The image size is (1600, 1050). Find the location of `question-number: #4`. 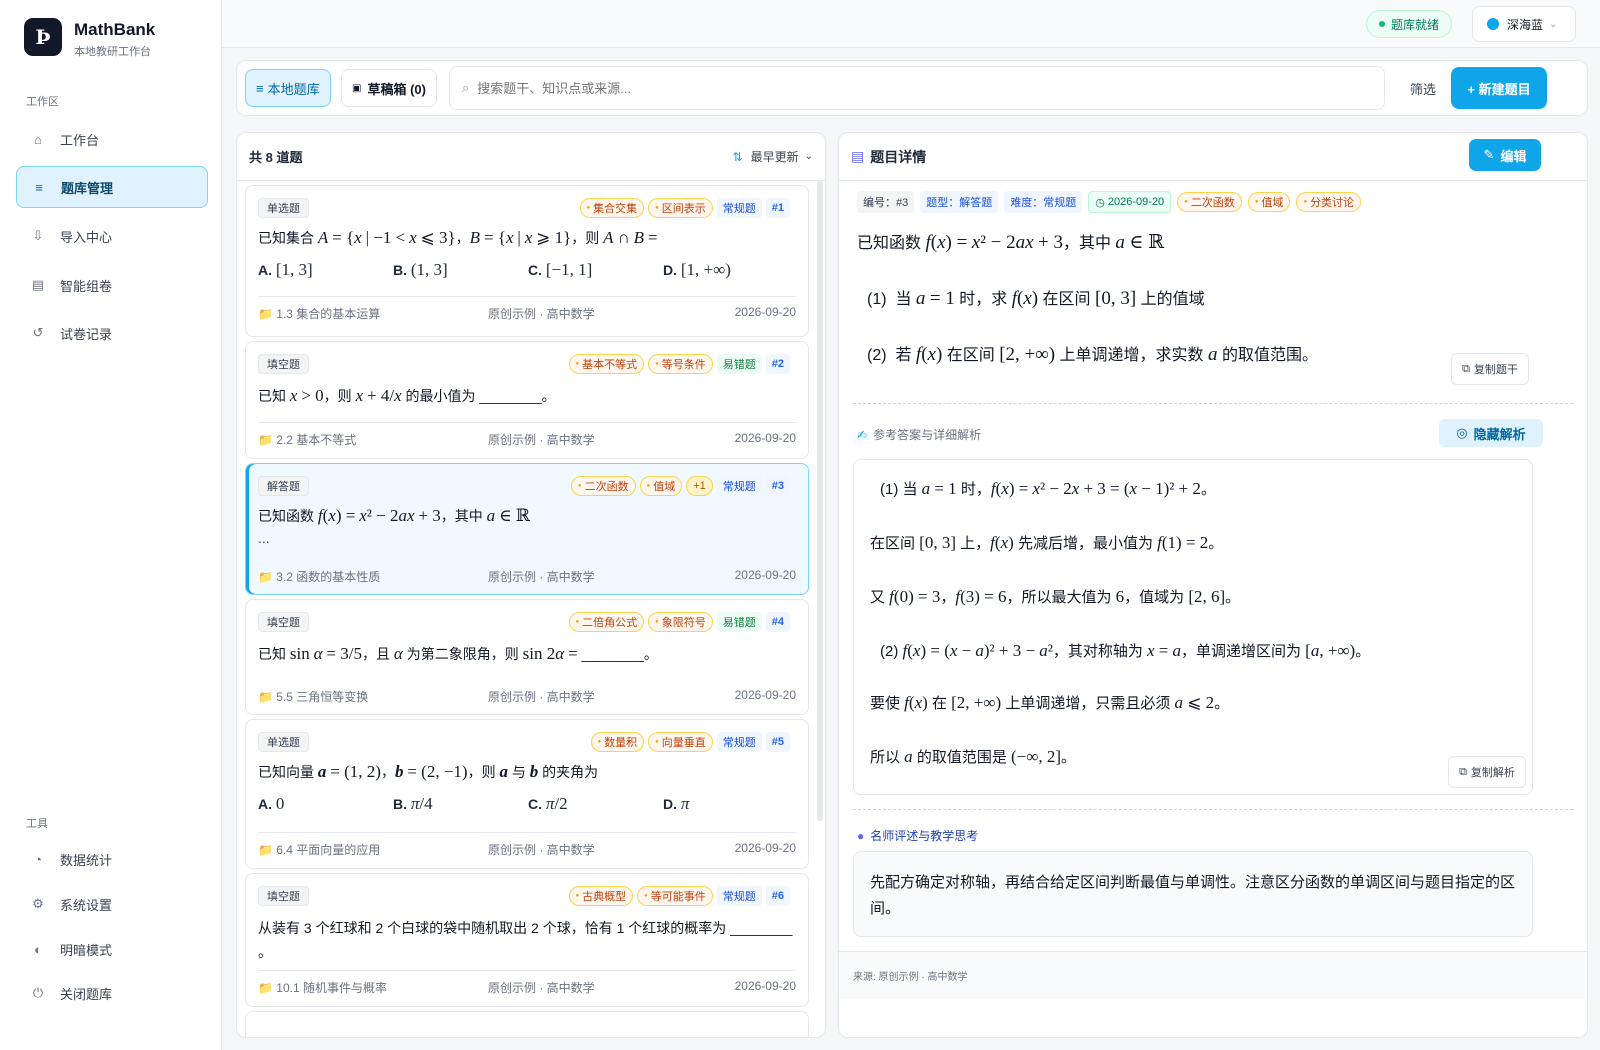

question-number: #4 is located at coordinates (777, 622).